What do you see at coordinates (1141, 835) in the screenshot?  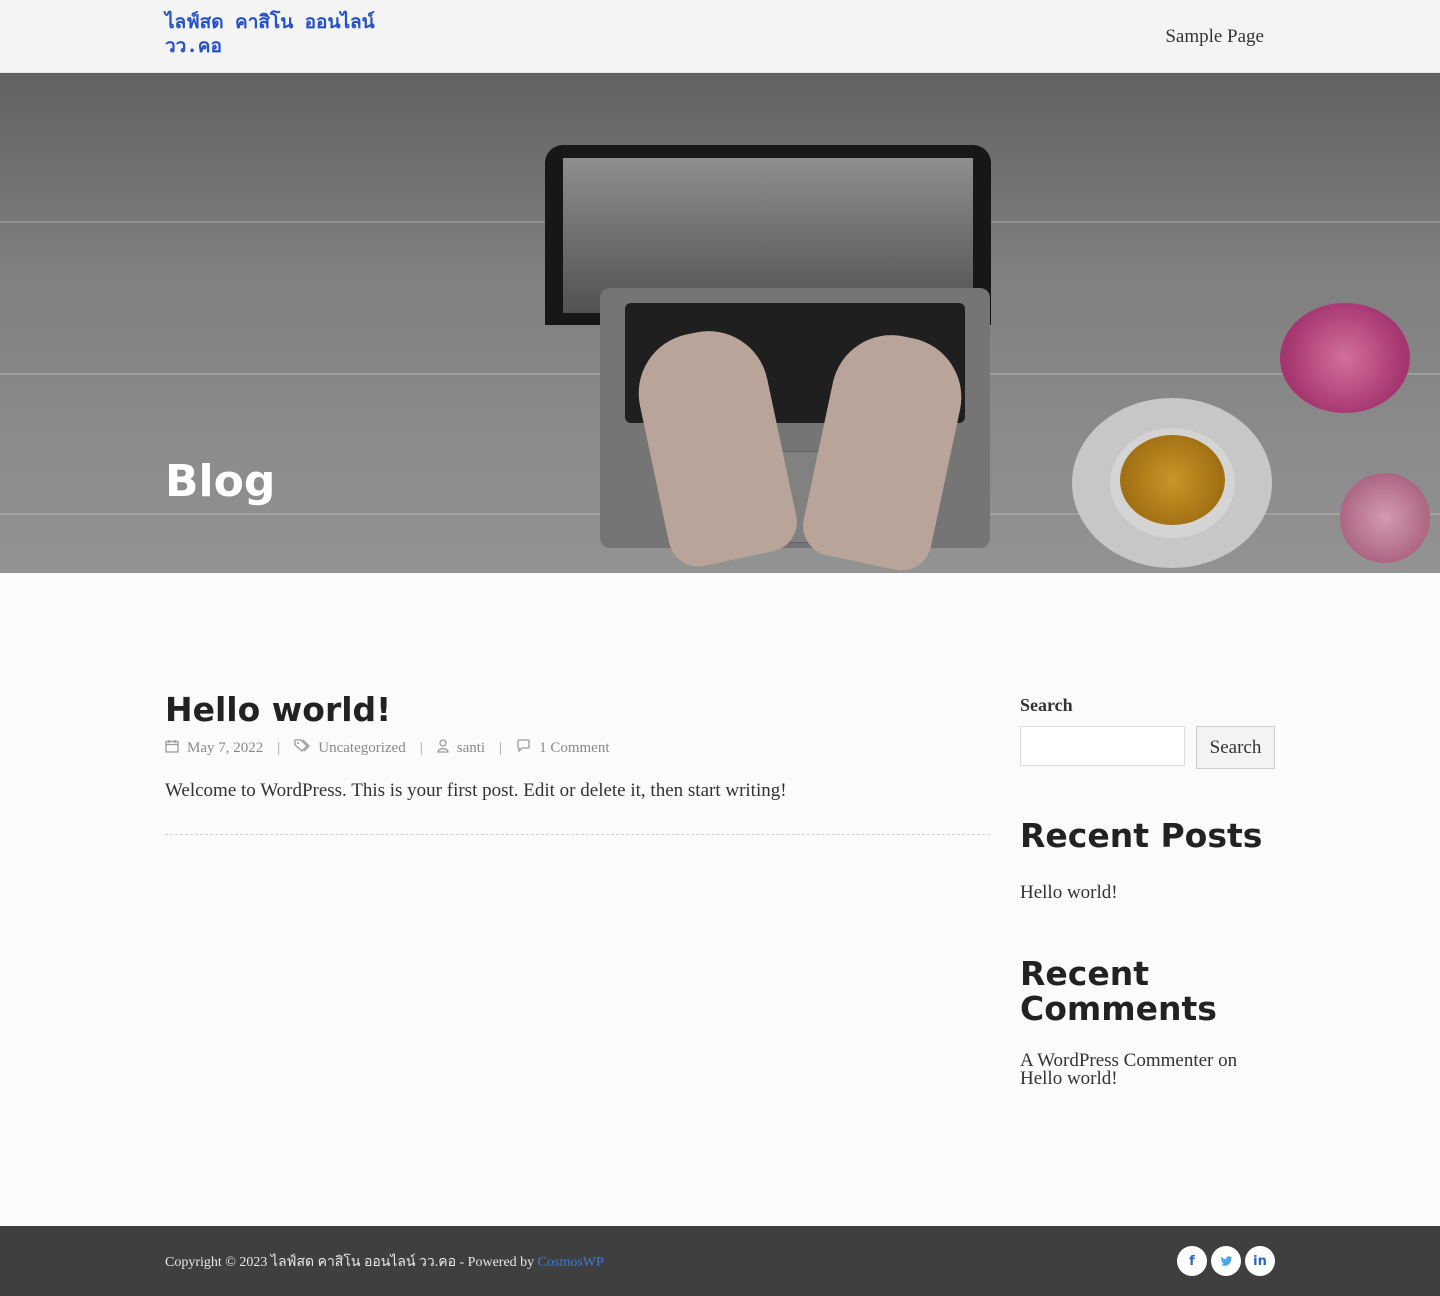 I see `recent-posts-heading: Recent Posts` at bounding box center [1141, 835].